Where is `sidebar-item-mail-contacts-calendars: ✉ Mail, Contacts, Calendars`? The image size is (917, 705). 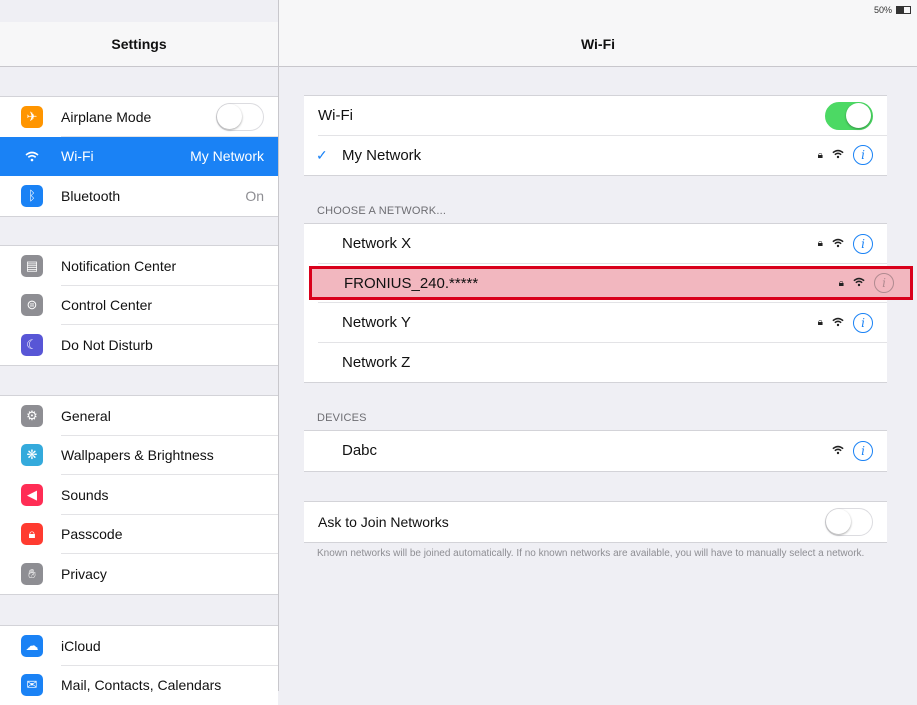
sidebar-item-mail-contacts-calendars: ✉ Mail, Contacts, Calendars is located at coordinates (139, 685).